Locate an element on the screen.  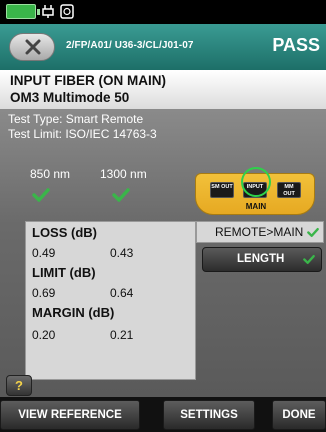
status-bar is located at coordinates (163, 12).